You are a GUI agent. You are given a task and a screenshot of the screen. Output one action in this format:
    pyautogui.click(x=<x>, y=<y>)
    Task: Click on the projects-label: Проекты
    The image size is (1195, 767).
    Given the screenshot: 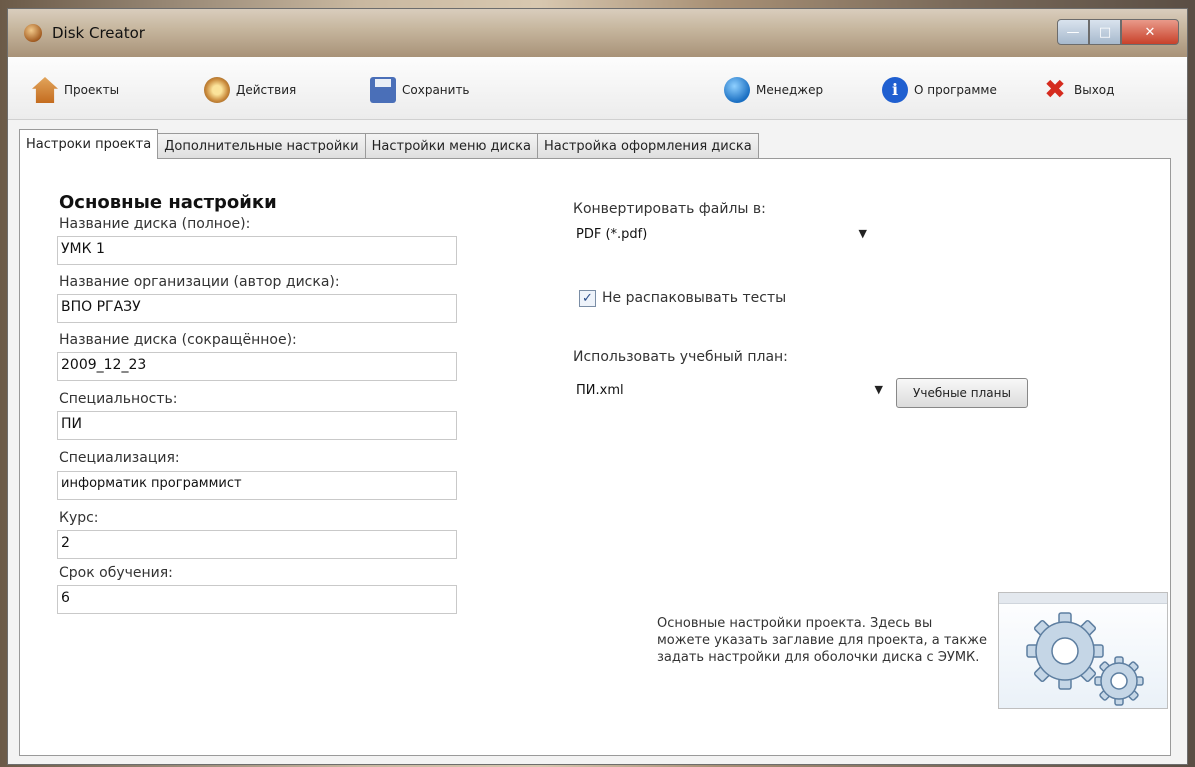 What is the action you would take?
    pyautogui.click(x=92, y=90)
    